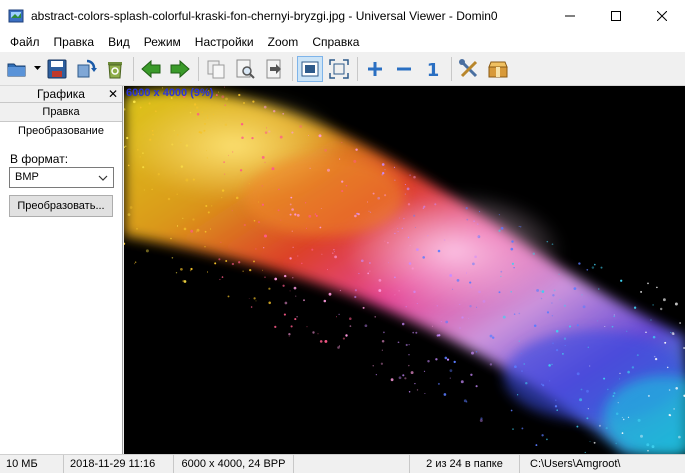  I want to click on menu-file: Файл, so click(25, 42).